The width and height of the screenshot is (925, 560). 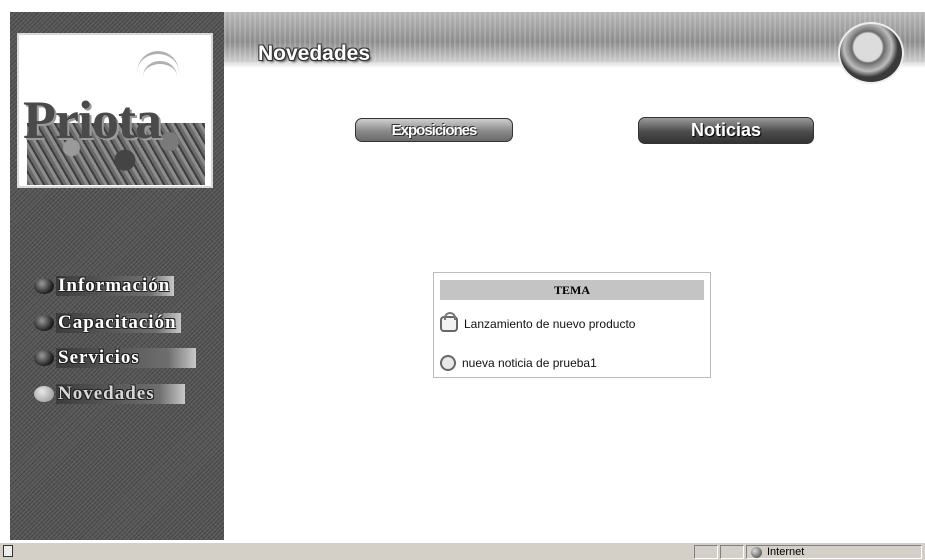 I want to click on nav-item-informacion: Información, so click(x=104, y=286).